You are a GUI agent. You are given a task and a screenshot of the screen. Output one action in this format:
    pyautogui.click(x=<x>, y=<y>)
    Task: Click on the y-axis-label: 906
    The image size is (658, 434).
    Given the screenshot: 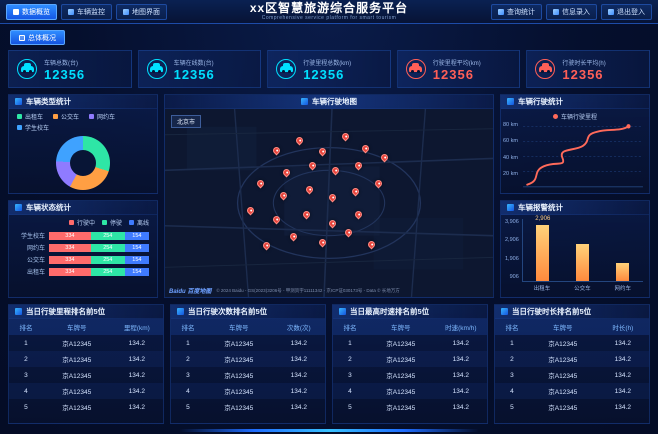 What is the action you would take?
    pyautogui.click(x=514, y=276)
    